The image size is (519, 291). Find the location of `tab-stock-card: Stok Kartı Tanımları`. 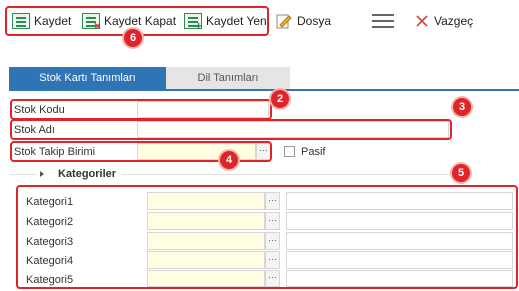

tab-stock-card: Stok Kartı Tanımları is located at coordinates (87, 78).